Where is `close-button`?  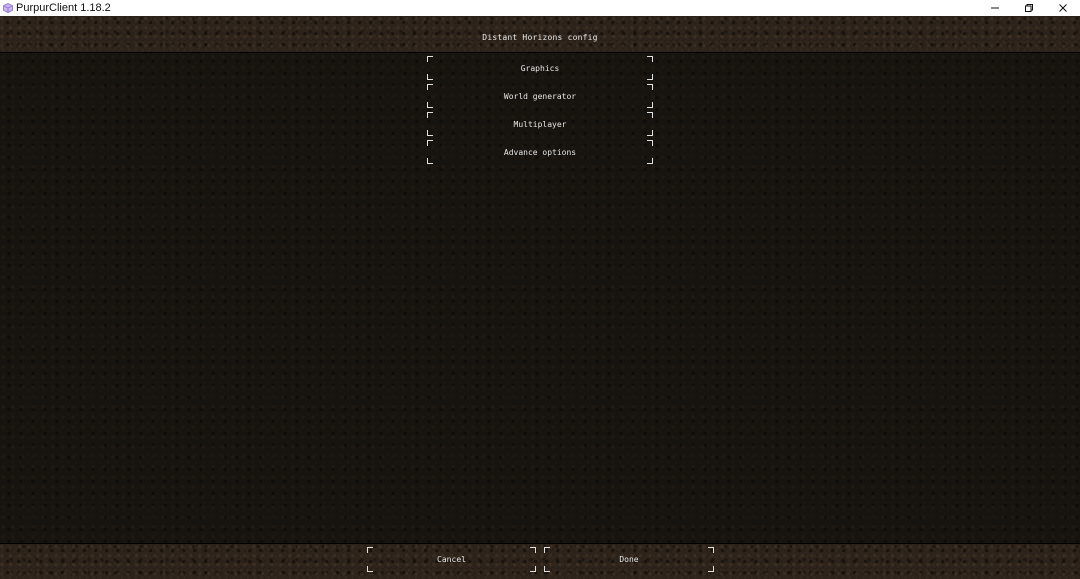
close-button is located at coordinates (1063, 8).